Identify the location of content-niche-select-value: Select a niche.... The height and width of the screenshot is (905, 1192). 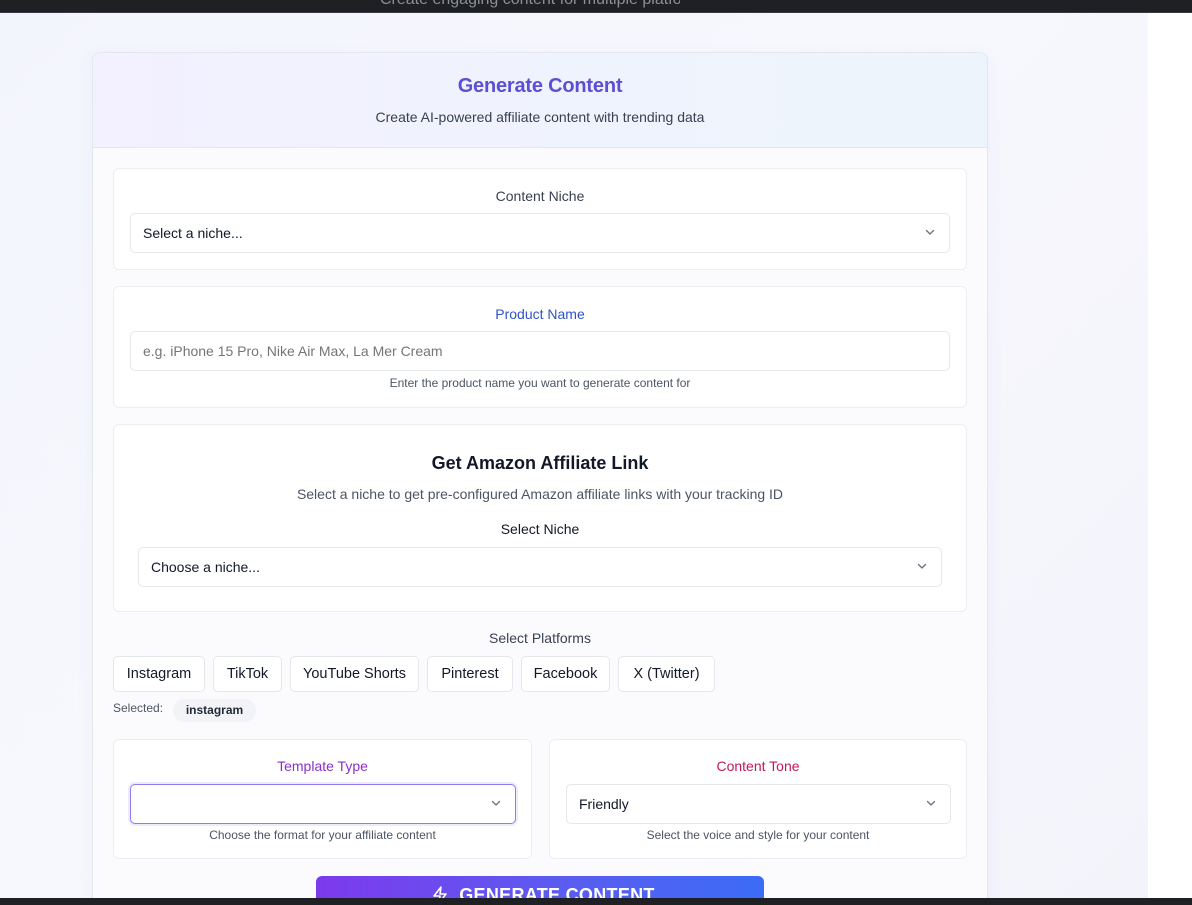
(193, 233).